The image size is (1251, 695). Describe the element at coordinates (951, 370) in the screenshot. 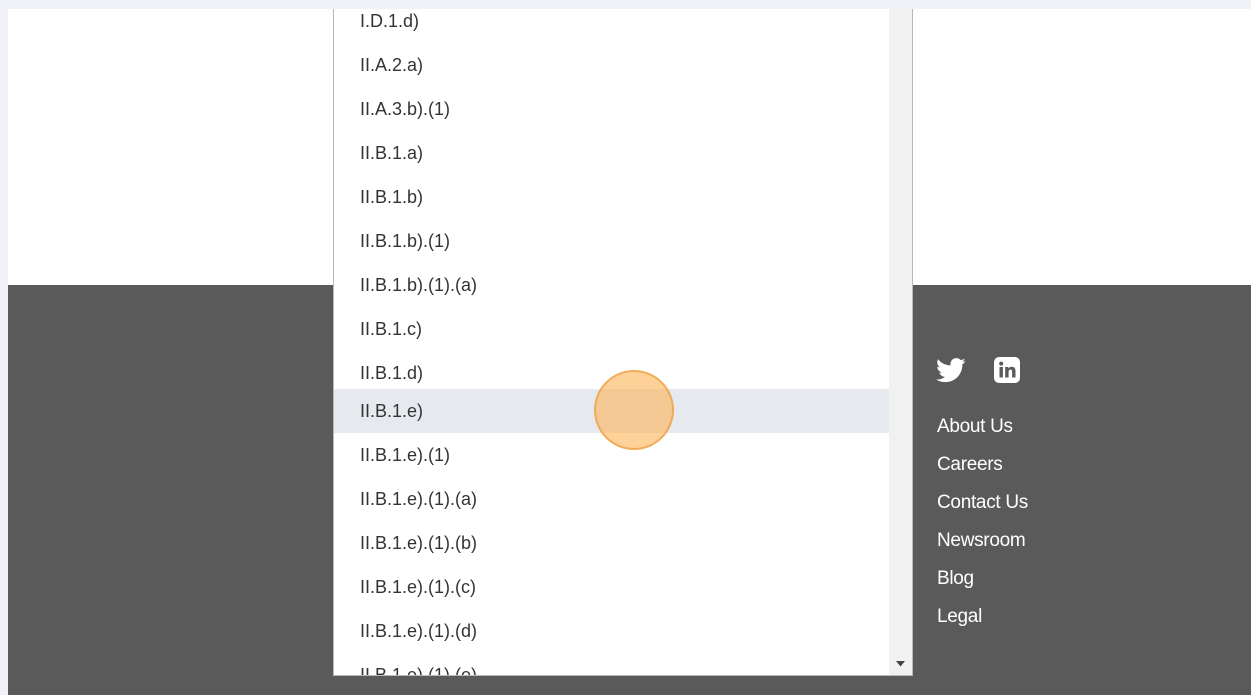

I see `twitter-icon` at that location.